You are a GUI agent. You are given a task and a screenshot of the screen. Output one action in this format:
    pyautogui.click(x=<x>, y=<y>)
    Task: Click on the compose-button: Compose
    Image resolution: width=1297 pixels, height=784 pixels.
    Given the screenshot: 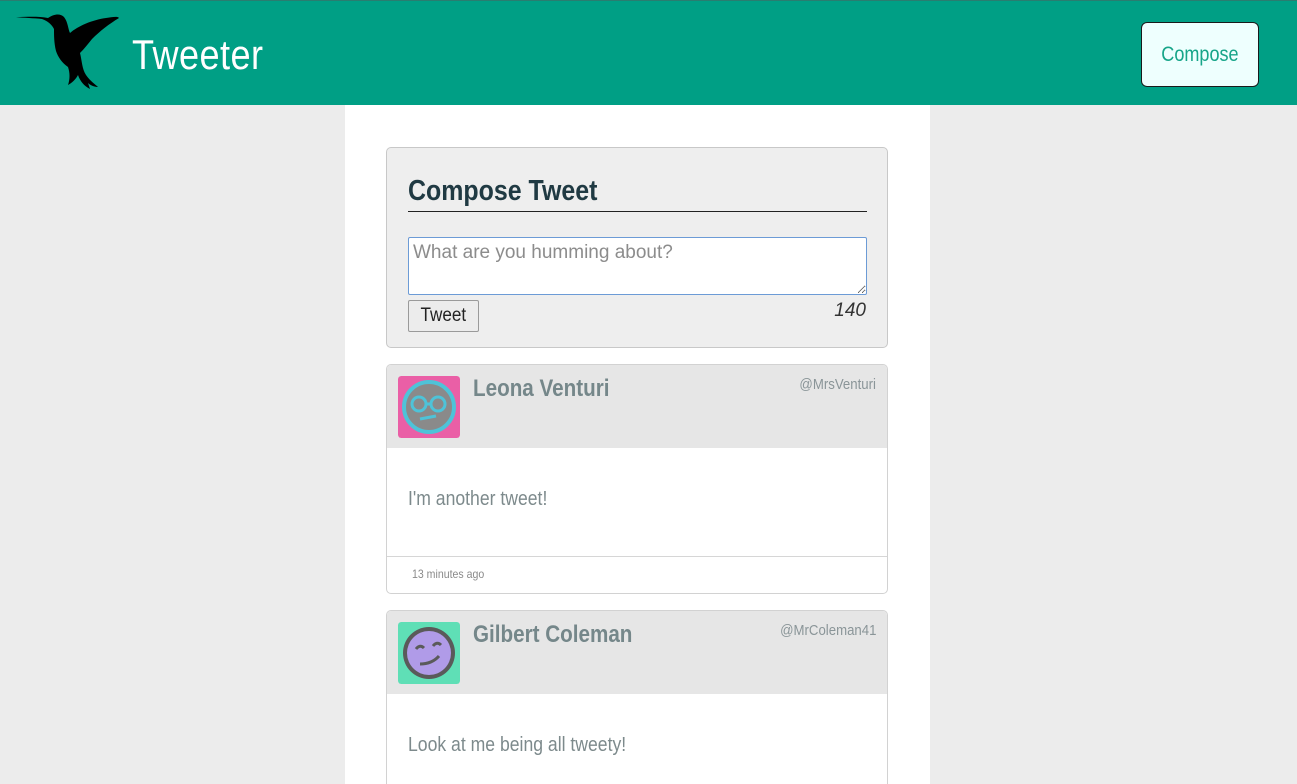 What is the action you would take?
    pyautogui.click(x=1200, y=54)
    